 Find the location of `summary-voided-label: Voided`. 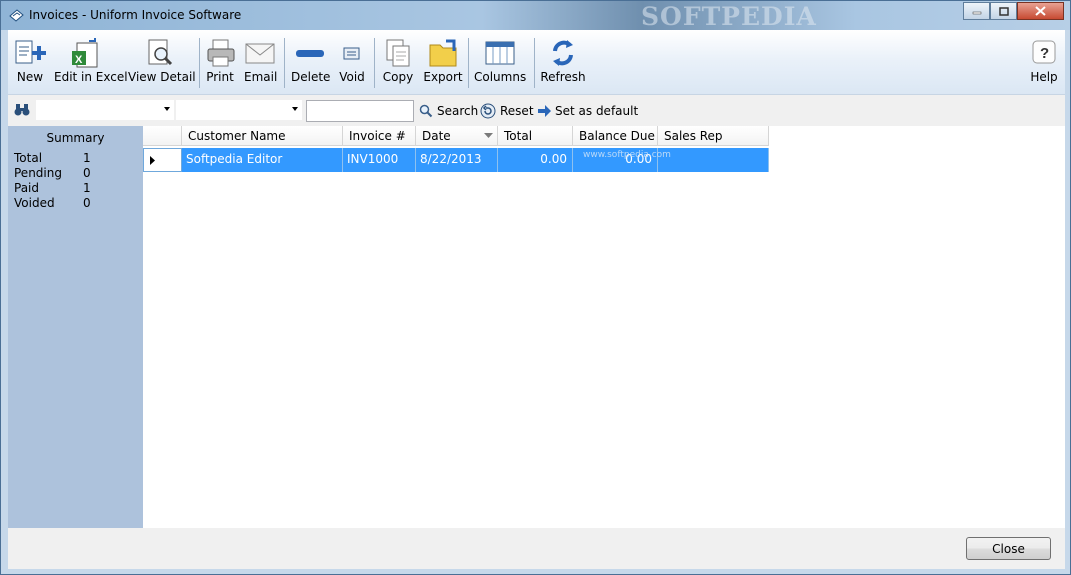

summary-voided-label: Voided is located at coordinates (34, 203).